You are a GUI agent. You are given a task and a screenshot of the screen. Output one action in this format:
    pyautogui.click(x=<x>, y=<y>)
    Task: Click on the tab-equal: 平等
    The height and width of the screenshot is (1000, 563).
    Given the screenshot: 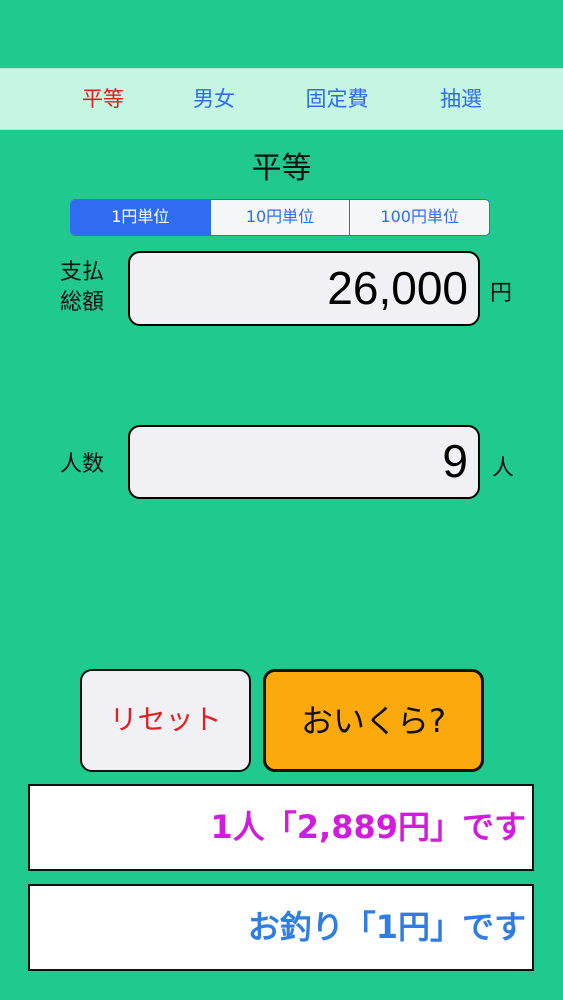 What is the action you would take?
    pyautogui.click(x=103, y=99)
    